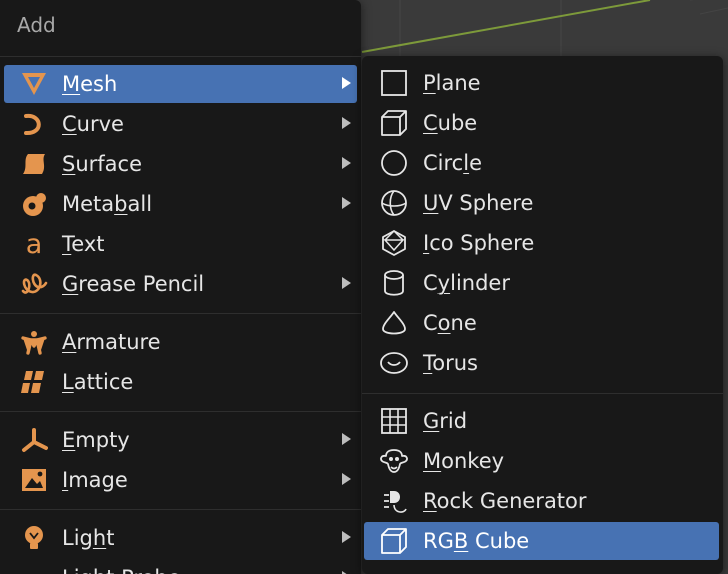 The height and width of the screenshot is (574, 728). I want to click on menu-item-text: a Text, so click(180, 244).